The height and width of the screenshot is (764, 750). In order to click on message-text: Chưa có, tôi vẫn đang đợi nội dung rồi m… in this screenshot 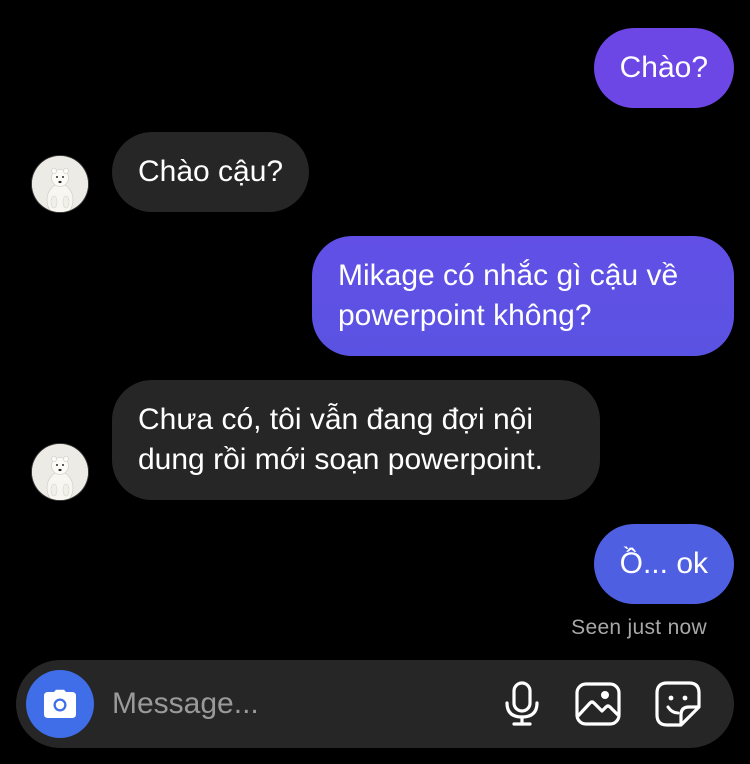, I will do `click(340, 439)`.